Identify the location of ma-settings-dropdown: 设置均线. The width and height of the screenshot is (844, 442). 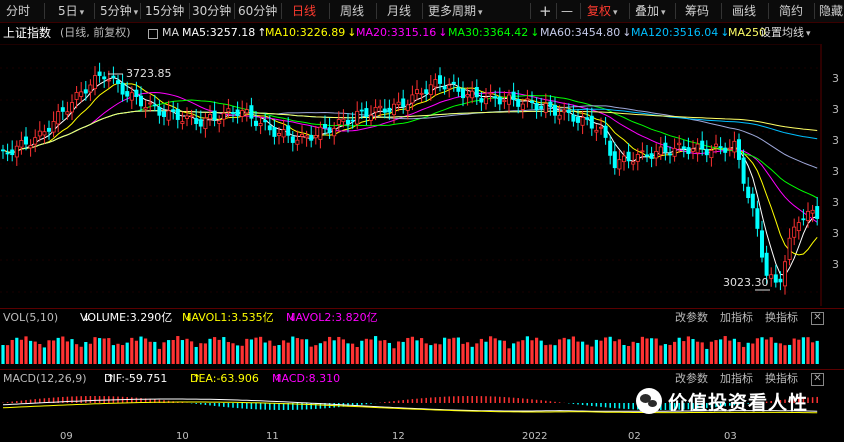
(785, 33).